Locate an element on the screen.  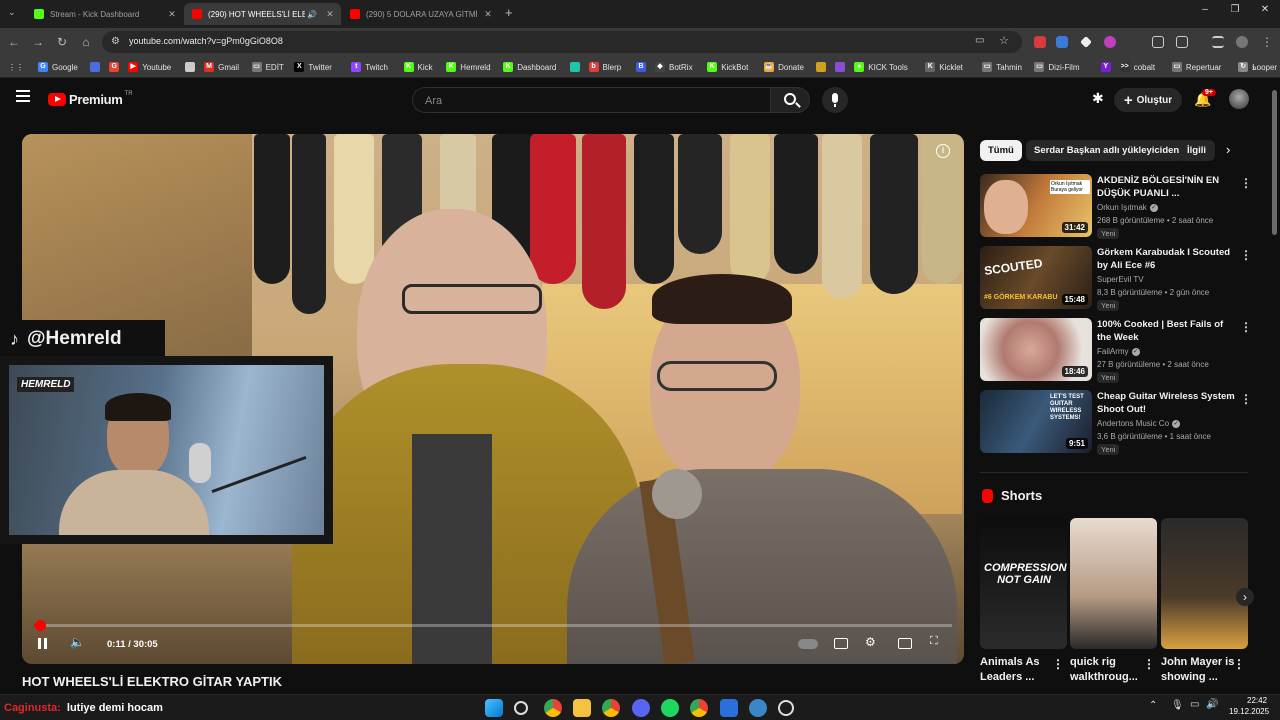
miniplayer-icon is located at coordinates (905, 643).